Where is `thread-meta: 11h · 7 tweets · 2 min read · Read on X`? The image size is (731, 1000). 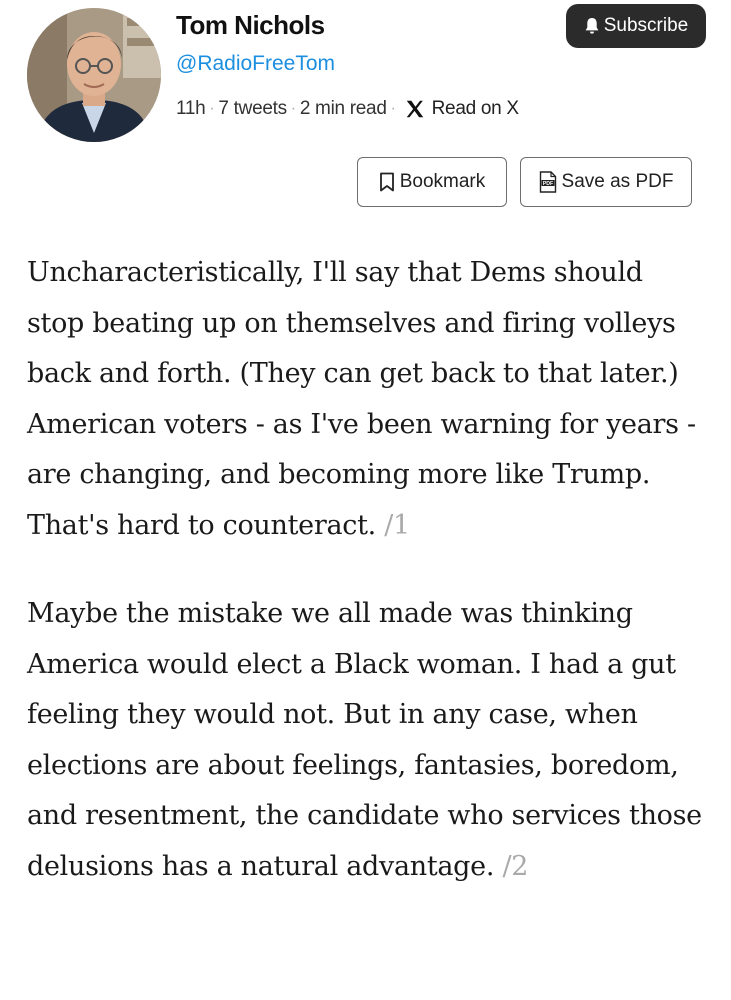 thread-meta: 11h · 7 tweets · 2 min read · Read on X is located at coordinates (347, 109).